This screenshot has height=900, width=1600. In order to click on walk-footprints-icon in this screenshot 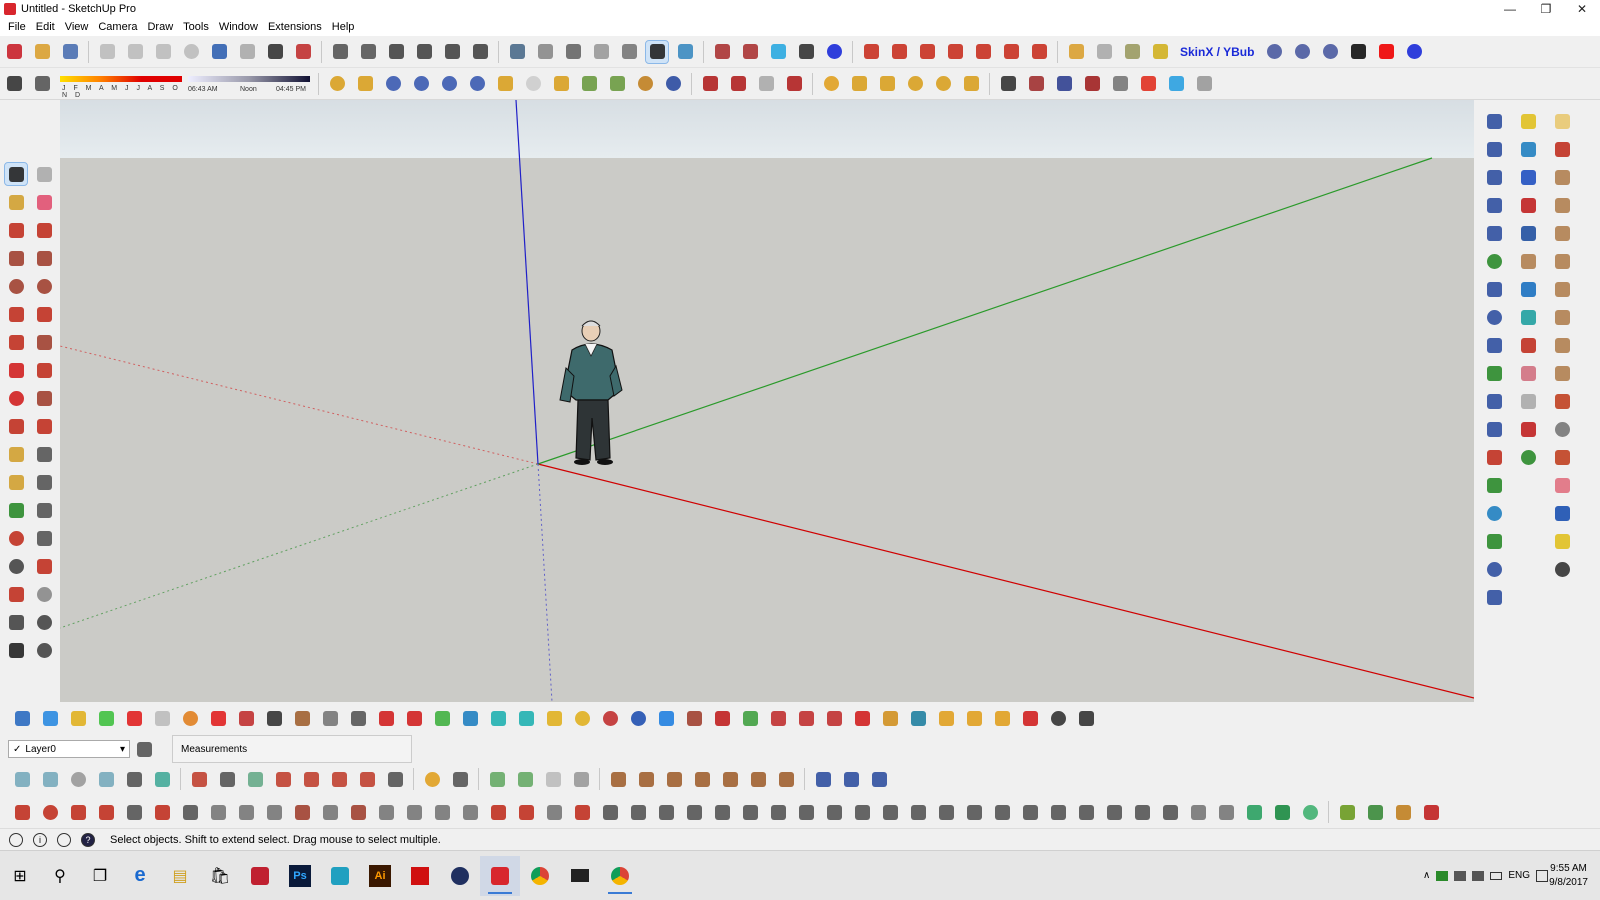, I will do `click(16, 650)`.